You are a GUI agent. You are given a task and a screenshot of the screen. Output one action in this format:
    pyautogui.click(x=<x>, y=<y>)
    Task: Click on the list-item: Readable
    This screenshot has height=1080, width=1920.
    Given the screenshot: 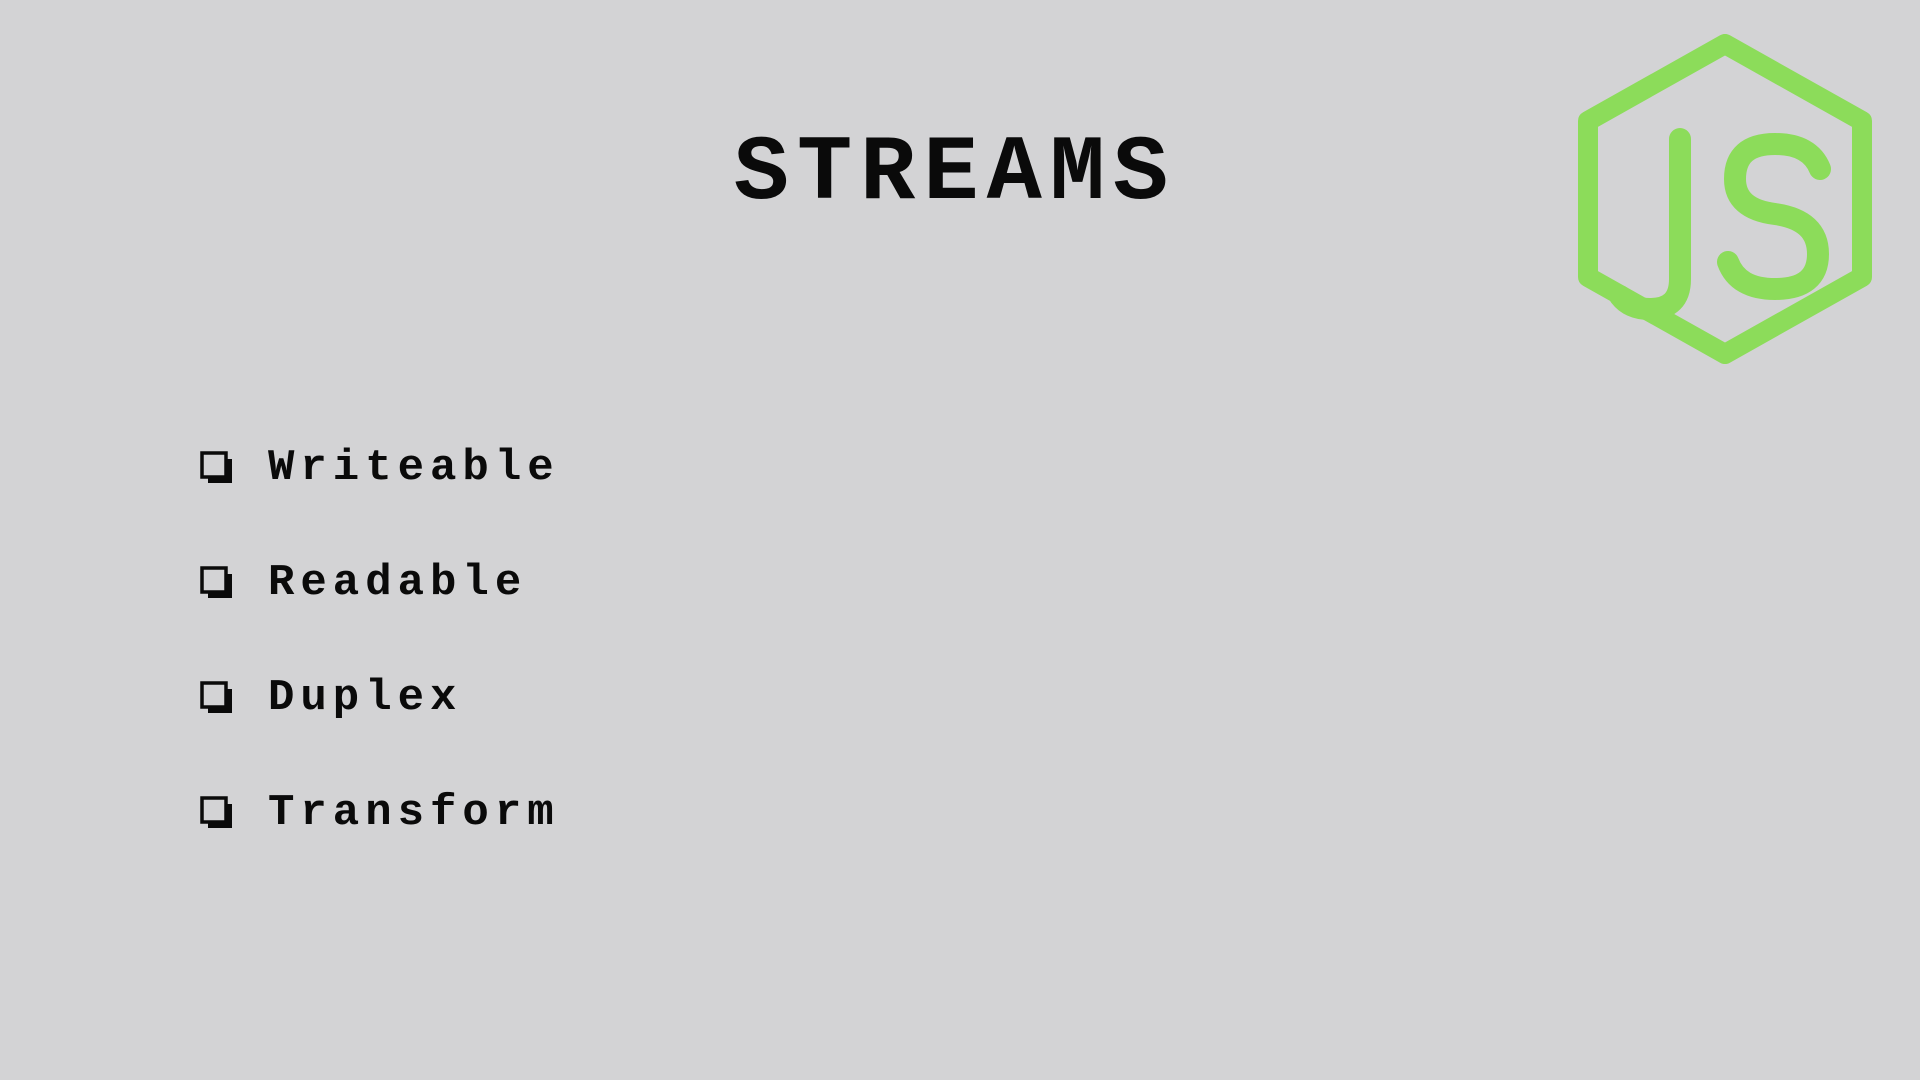 What is the action you would take?
    pyautogui.click(x=380, y=582)
    